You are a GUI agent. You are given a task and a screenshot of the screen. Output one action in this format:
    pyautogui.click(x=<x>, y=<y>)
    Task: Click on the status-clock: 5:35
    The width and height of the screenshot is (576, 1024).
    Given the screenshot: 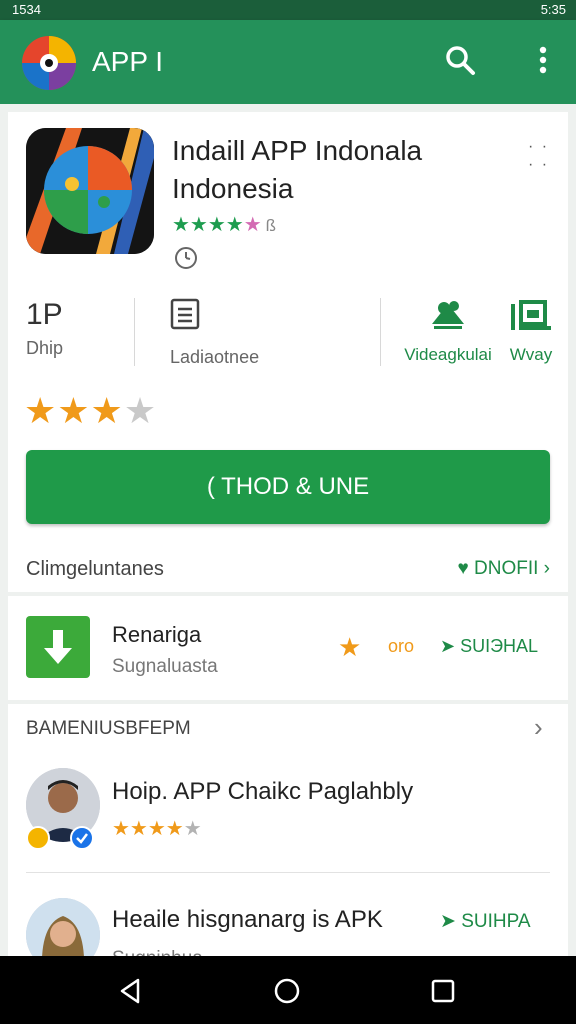 What is the action you would take?
    pyautogui.click(x=553, y=9)
    